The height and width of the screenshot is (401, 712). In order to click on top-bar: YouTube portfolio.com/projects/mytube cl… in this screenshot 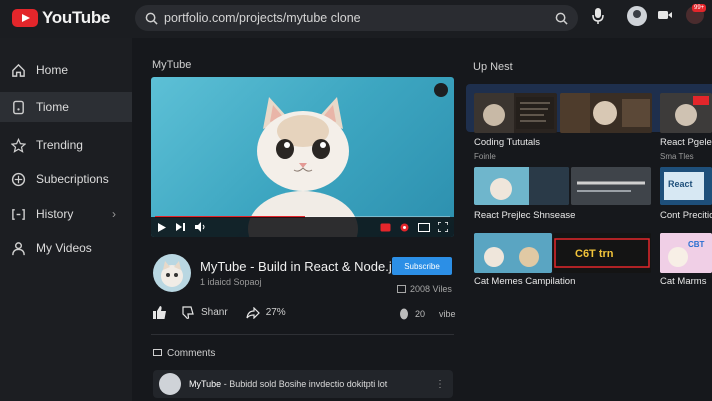, I will do `click(356, 19)`.